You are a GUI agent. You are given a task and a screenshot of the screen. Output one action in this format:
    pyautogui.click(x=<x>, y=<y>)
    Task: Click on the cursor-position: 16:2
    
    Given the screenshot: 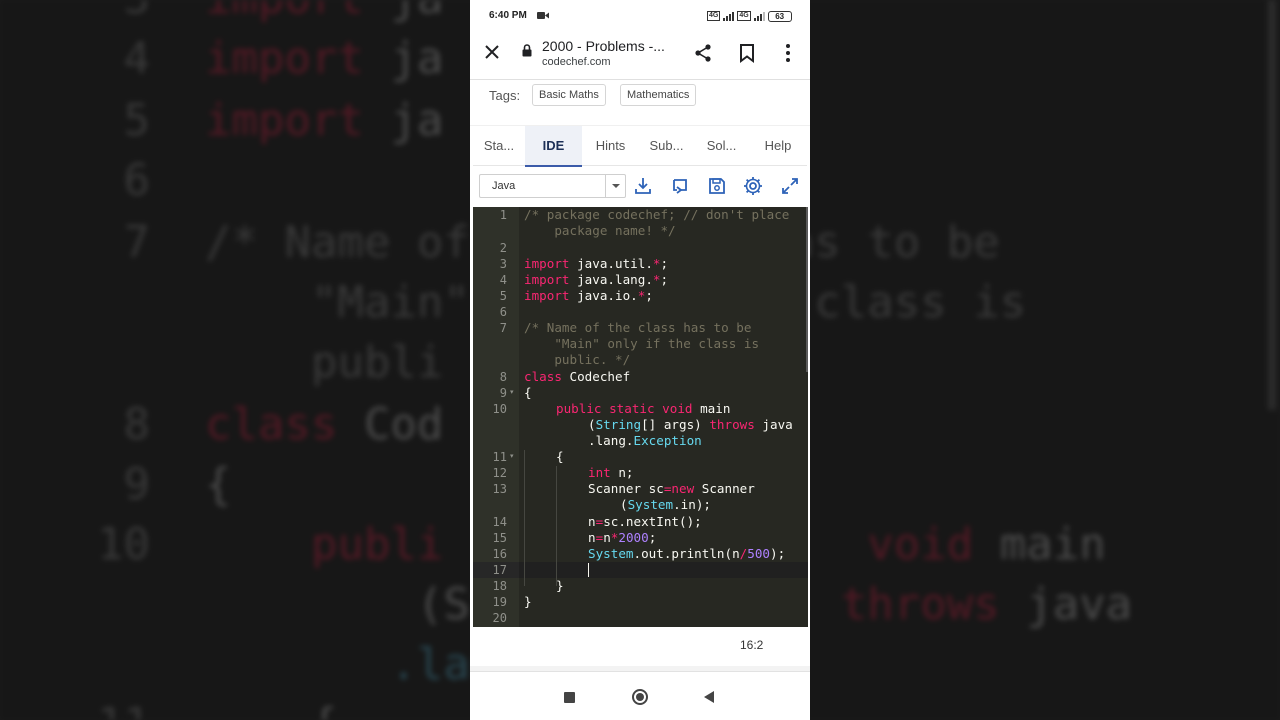 What is the action you would take?
    pyautogui.click(x=752, y=645)
    